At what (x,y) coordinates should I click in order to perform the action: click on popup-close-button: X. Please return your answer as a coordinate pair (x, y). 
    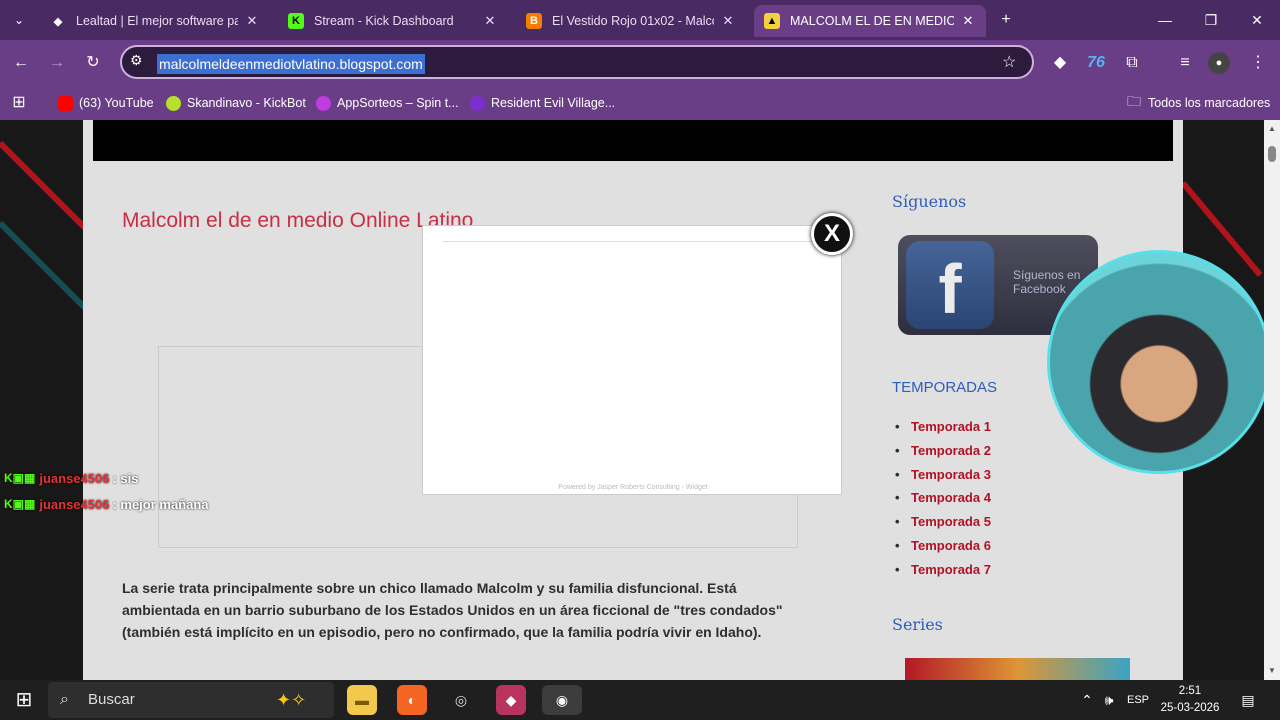
    Looking at the image, I should click on (832, 234).